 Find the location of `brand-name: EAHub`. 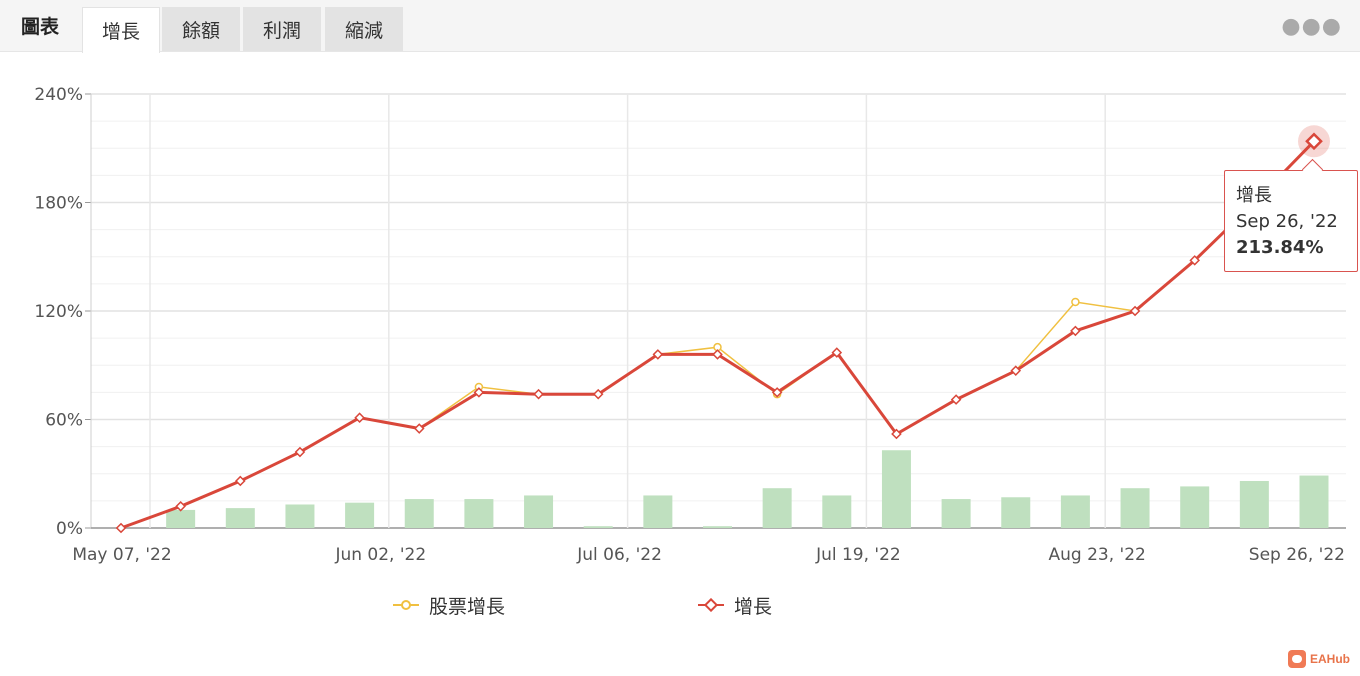

brand-name: EAHub is located at coordinates (1330, 659).